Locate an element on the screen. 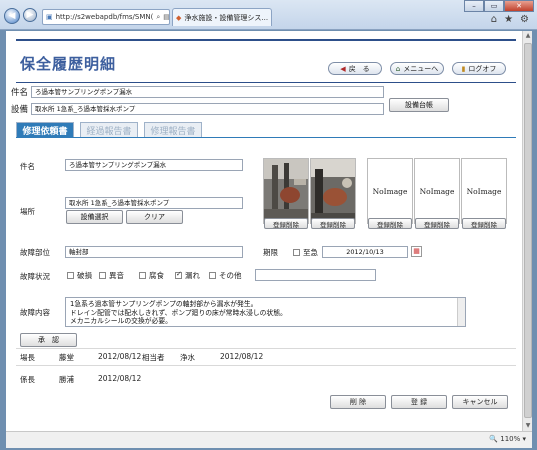 This screenshot has height=450, width=537. tab-underline is located at coordinates (266, 137).